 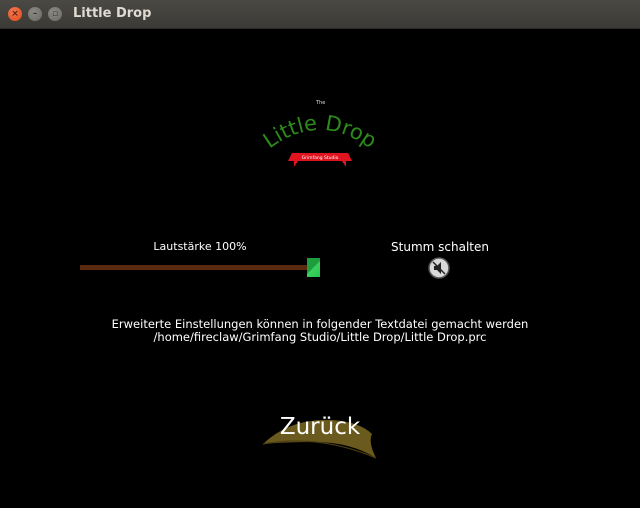 I want to click on volume-slider-thumb, so click(x=313, y=267).